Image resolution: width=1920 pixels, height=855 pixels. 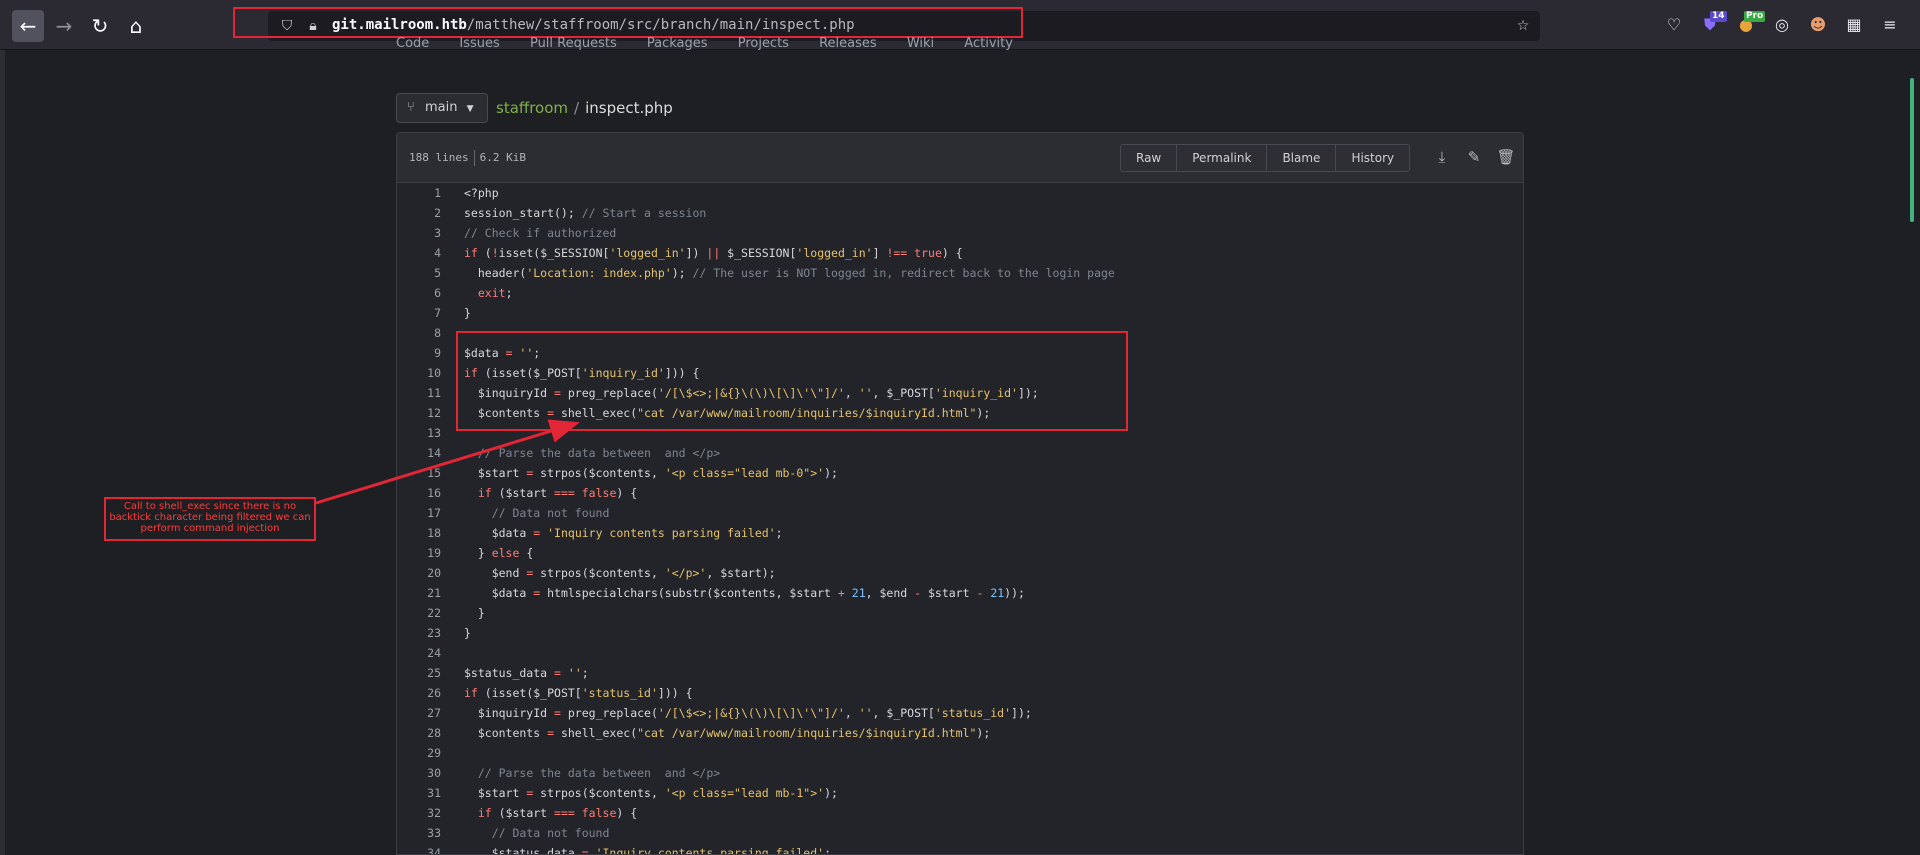 What do you see at coordinates (1442, 157) in the screenshot?
I see `download-icon: ⤓` at bounding box center [1442, 157].